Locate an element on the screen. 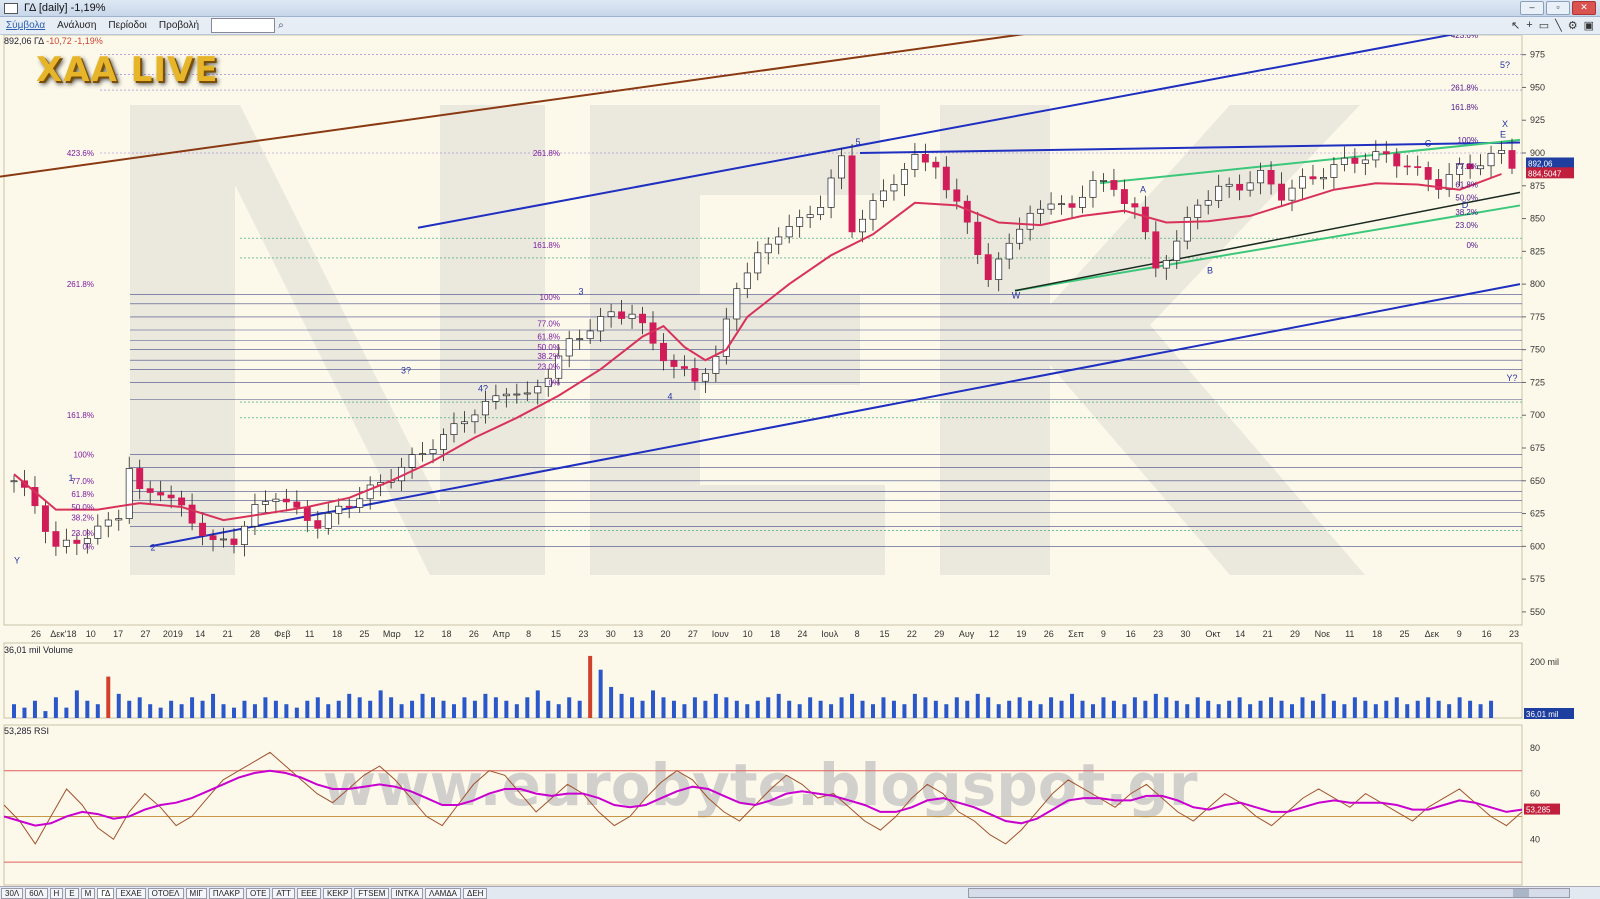  symbol-tab: ΛΑΜΔΑ is located at coordinates (442, 893).